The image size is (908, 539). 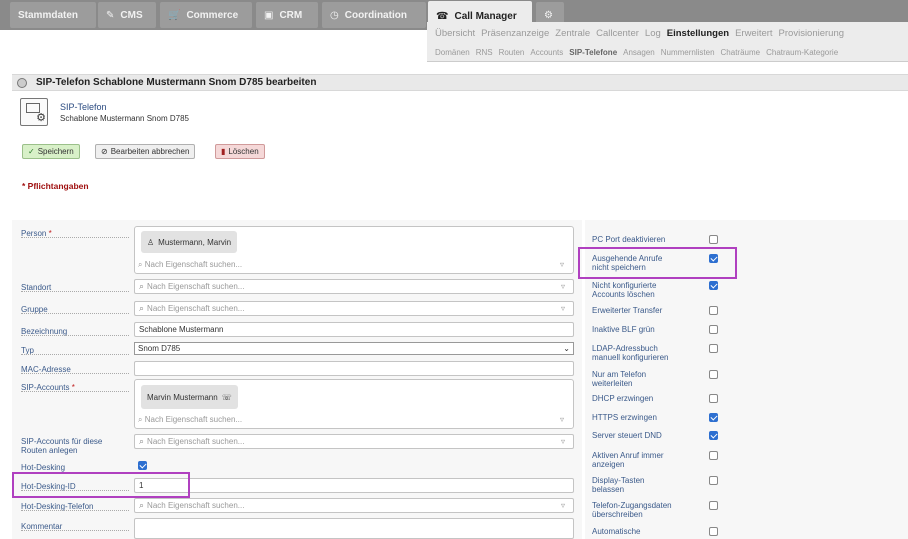 What do you see at coordinates (629, 239) in the screenshot?
I see `option-label: PC Port deaktivieren` at bounding box center [629, 239].